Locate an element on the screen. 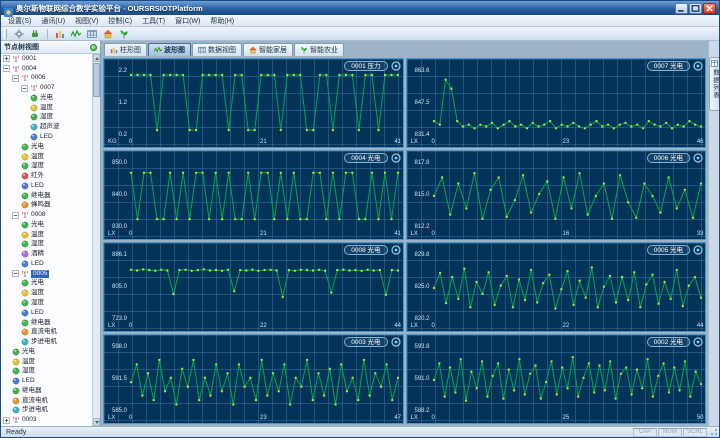 The width and height of the screenshot is (720, 438). chart-panel: 0002 光电 593.8 591.0 588.2 LX 0 25 50 is located at coordinates (555, 379).